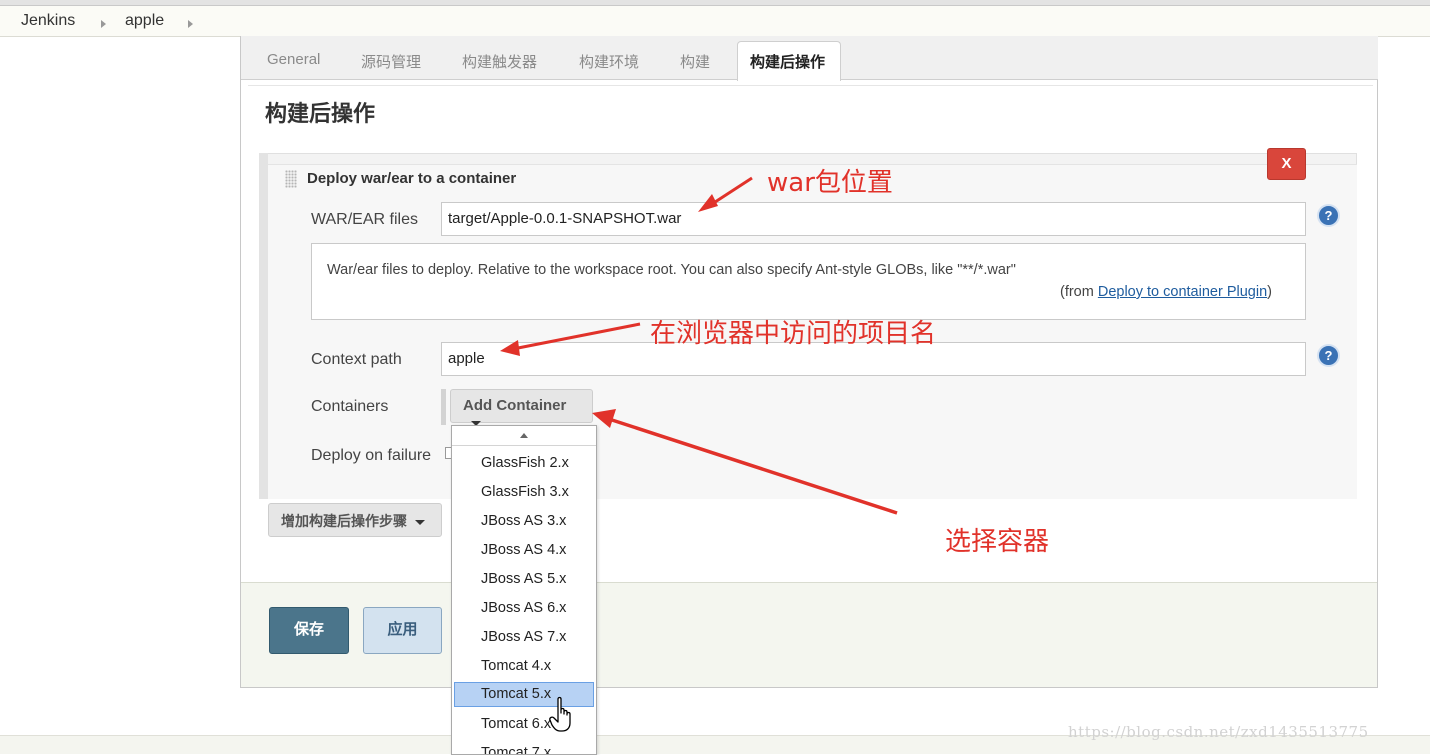  I want to click on menu-item-jboss-4: JBoss AS 4.x, so click(524, 550).